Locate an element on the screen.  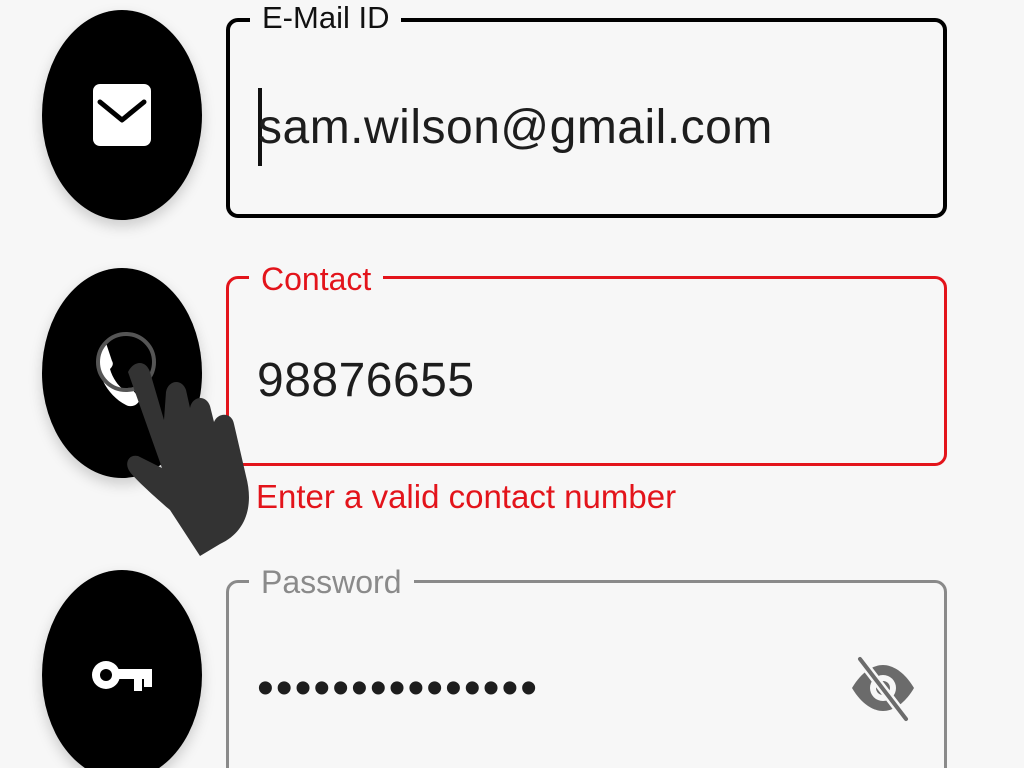
password-icon-circle is located at coordinates (122, 669).